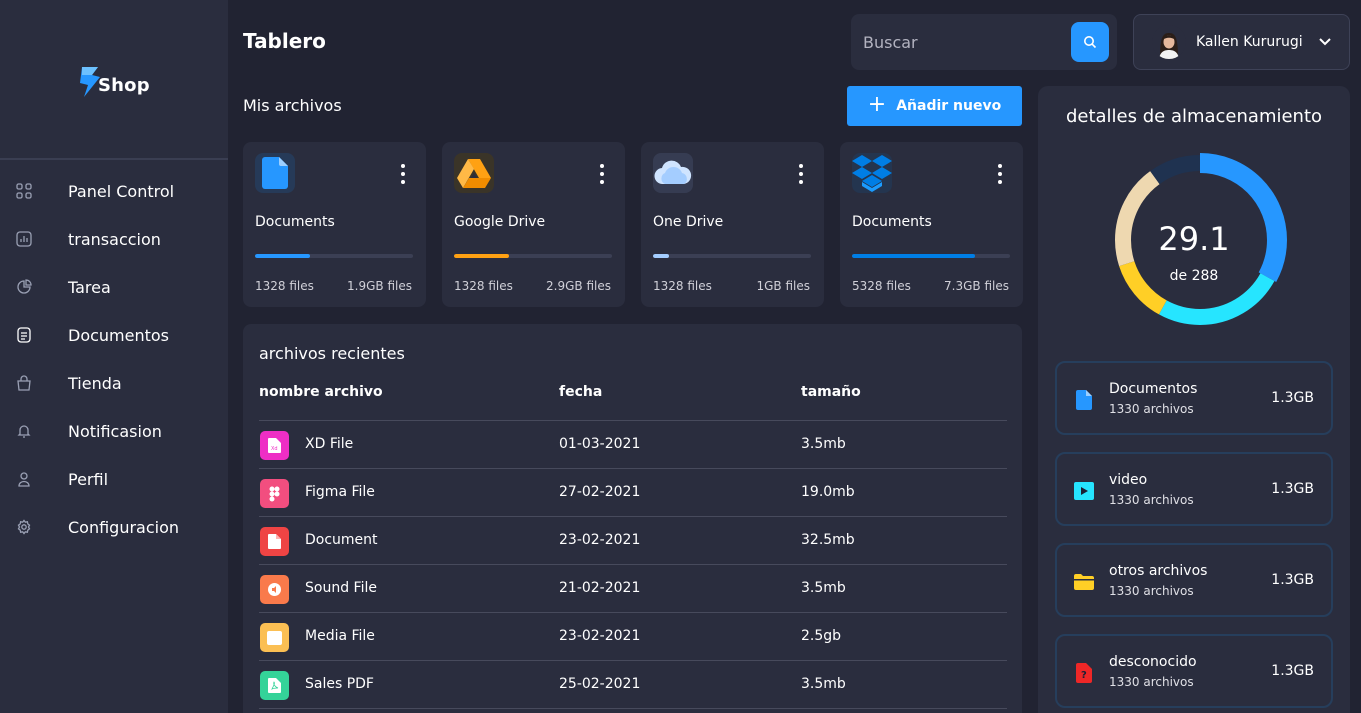  I want to click on pdf-file-icon, so click(274, 685).